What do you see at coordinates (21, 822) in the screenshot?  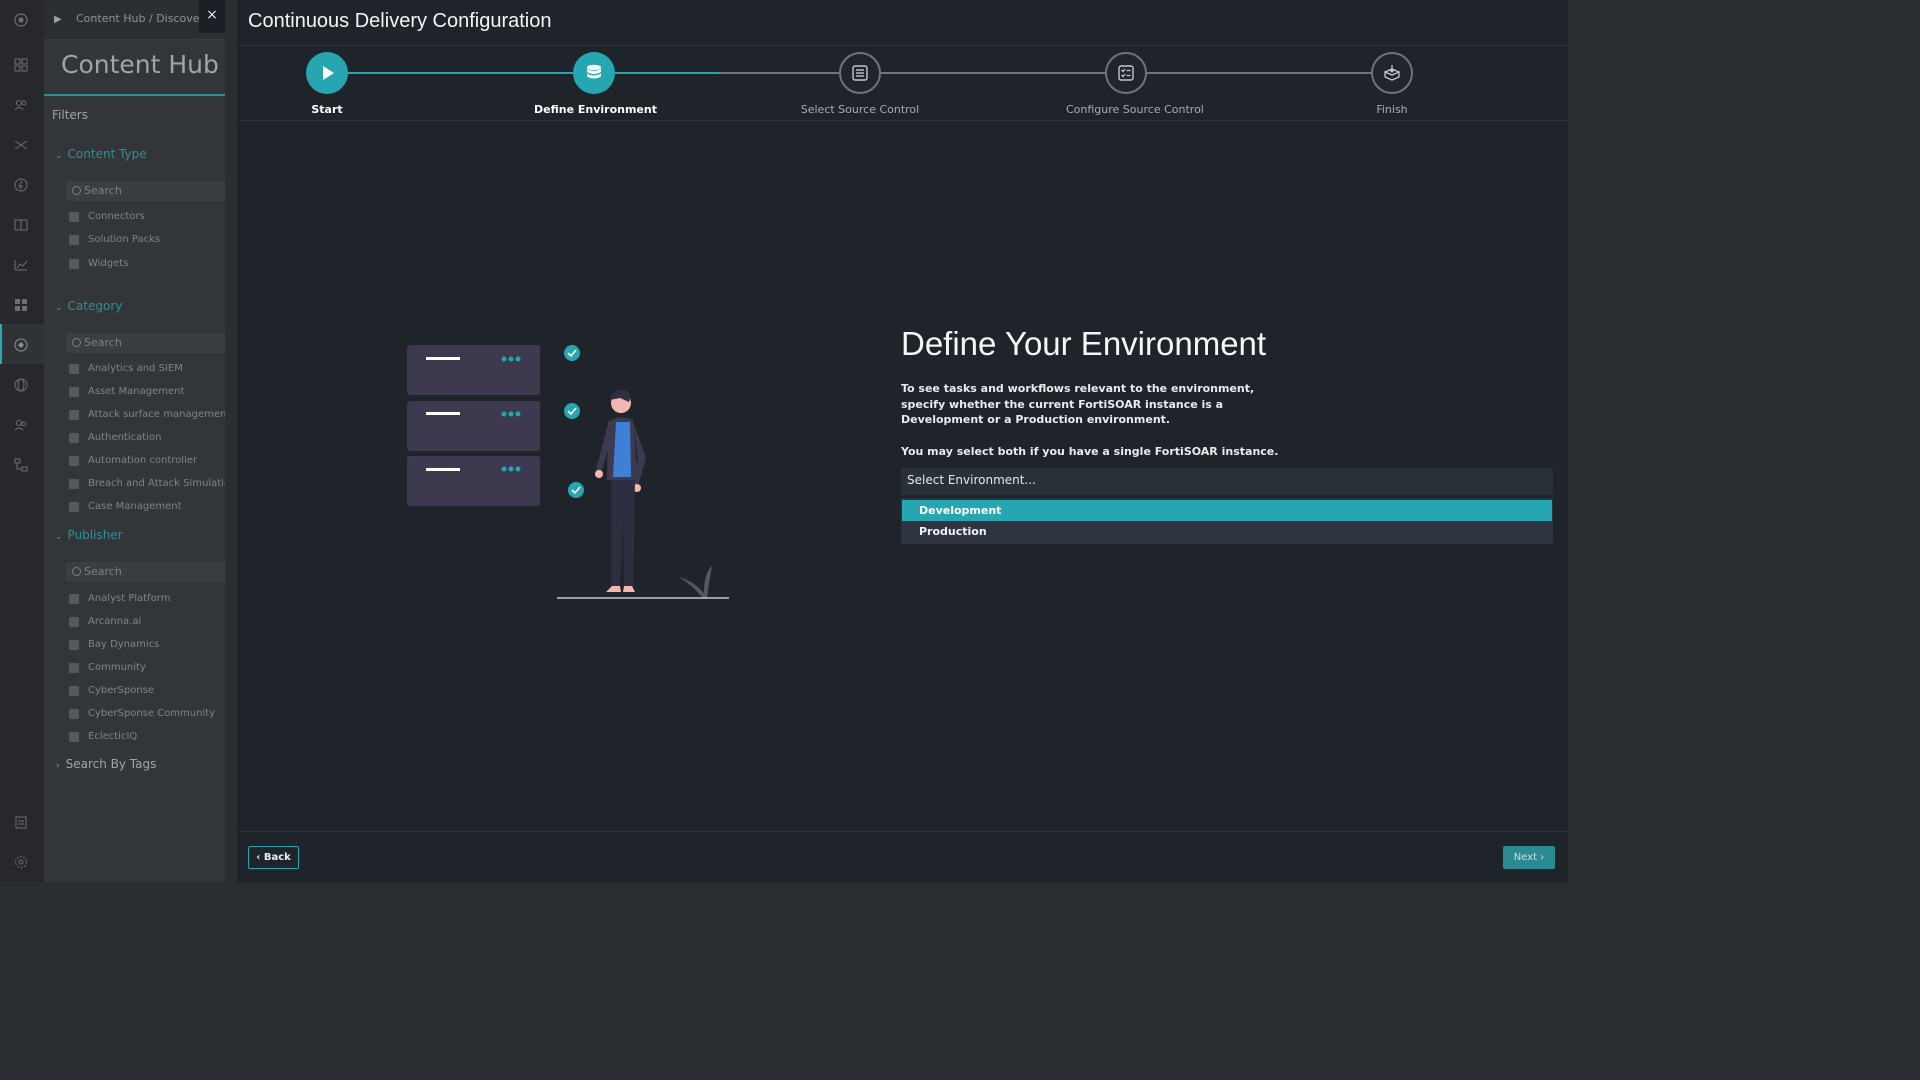 I see `clipboard-icon` at bounding box center [21, 822].